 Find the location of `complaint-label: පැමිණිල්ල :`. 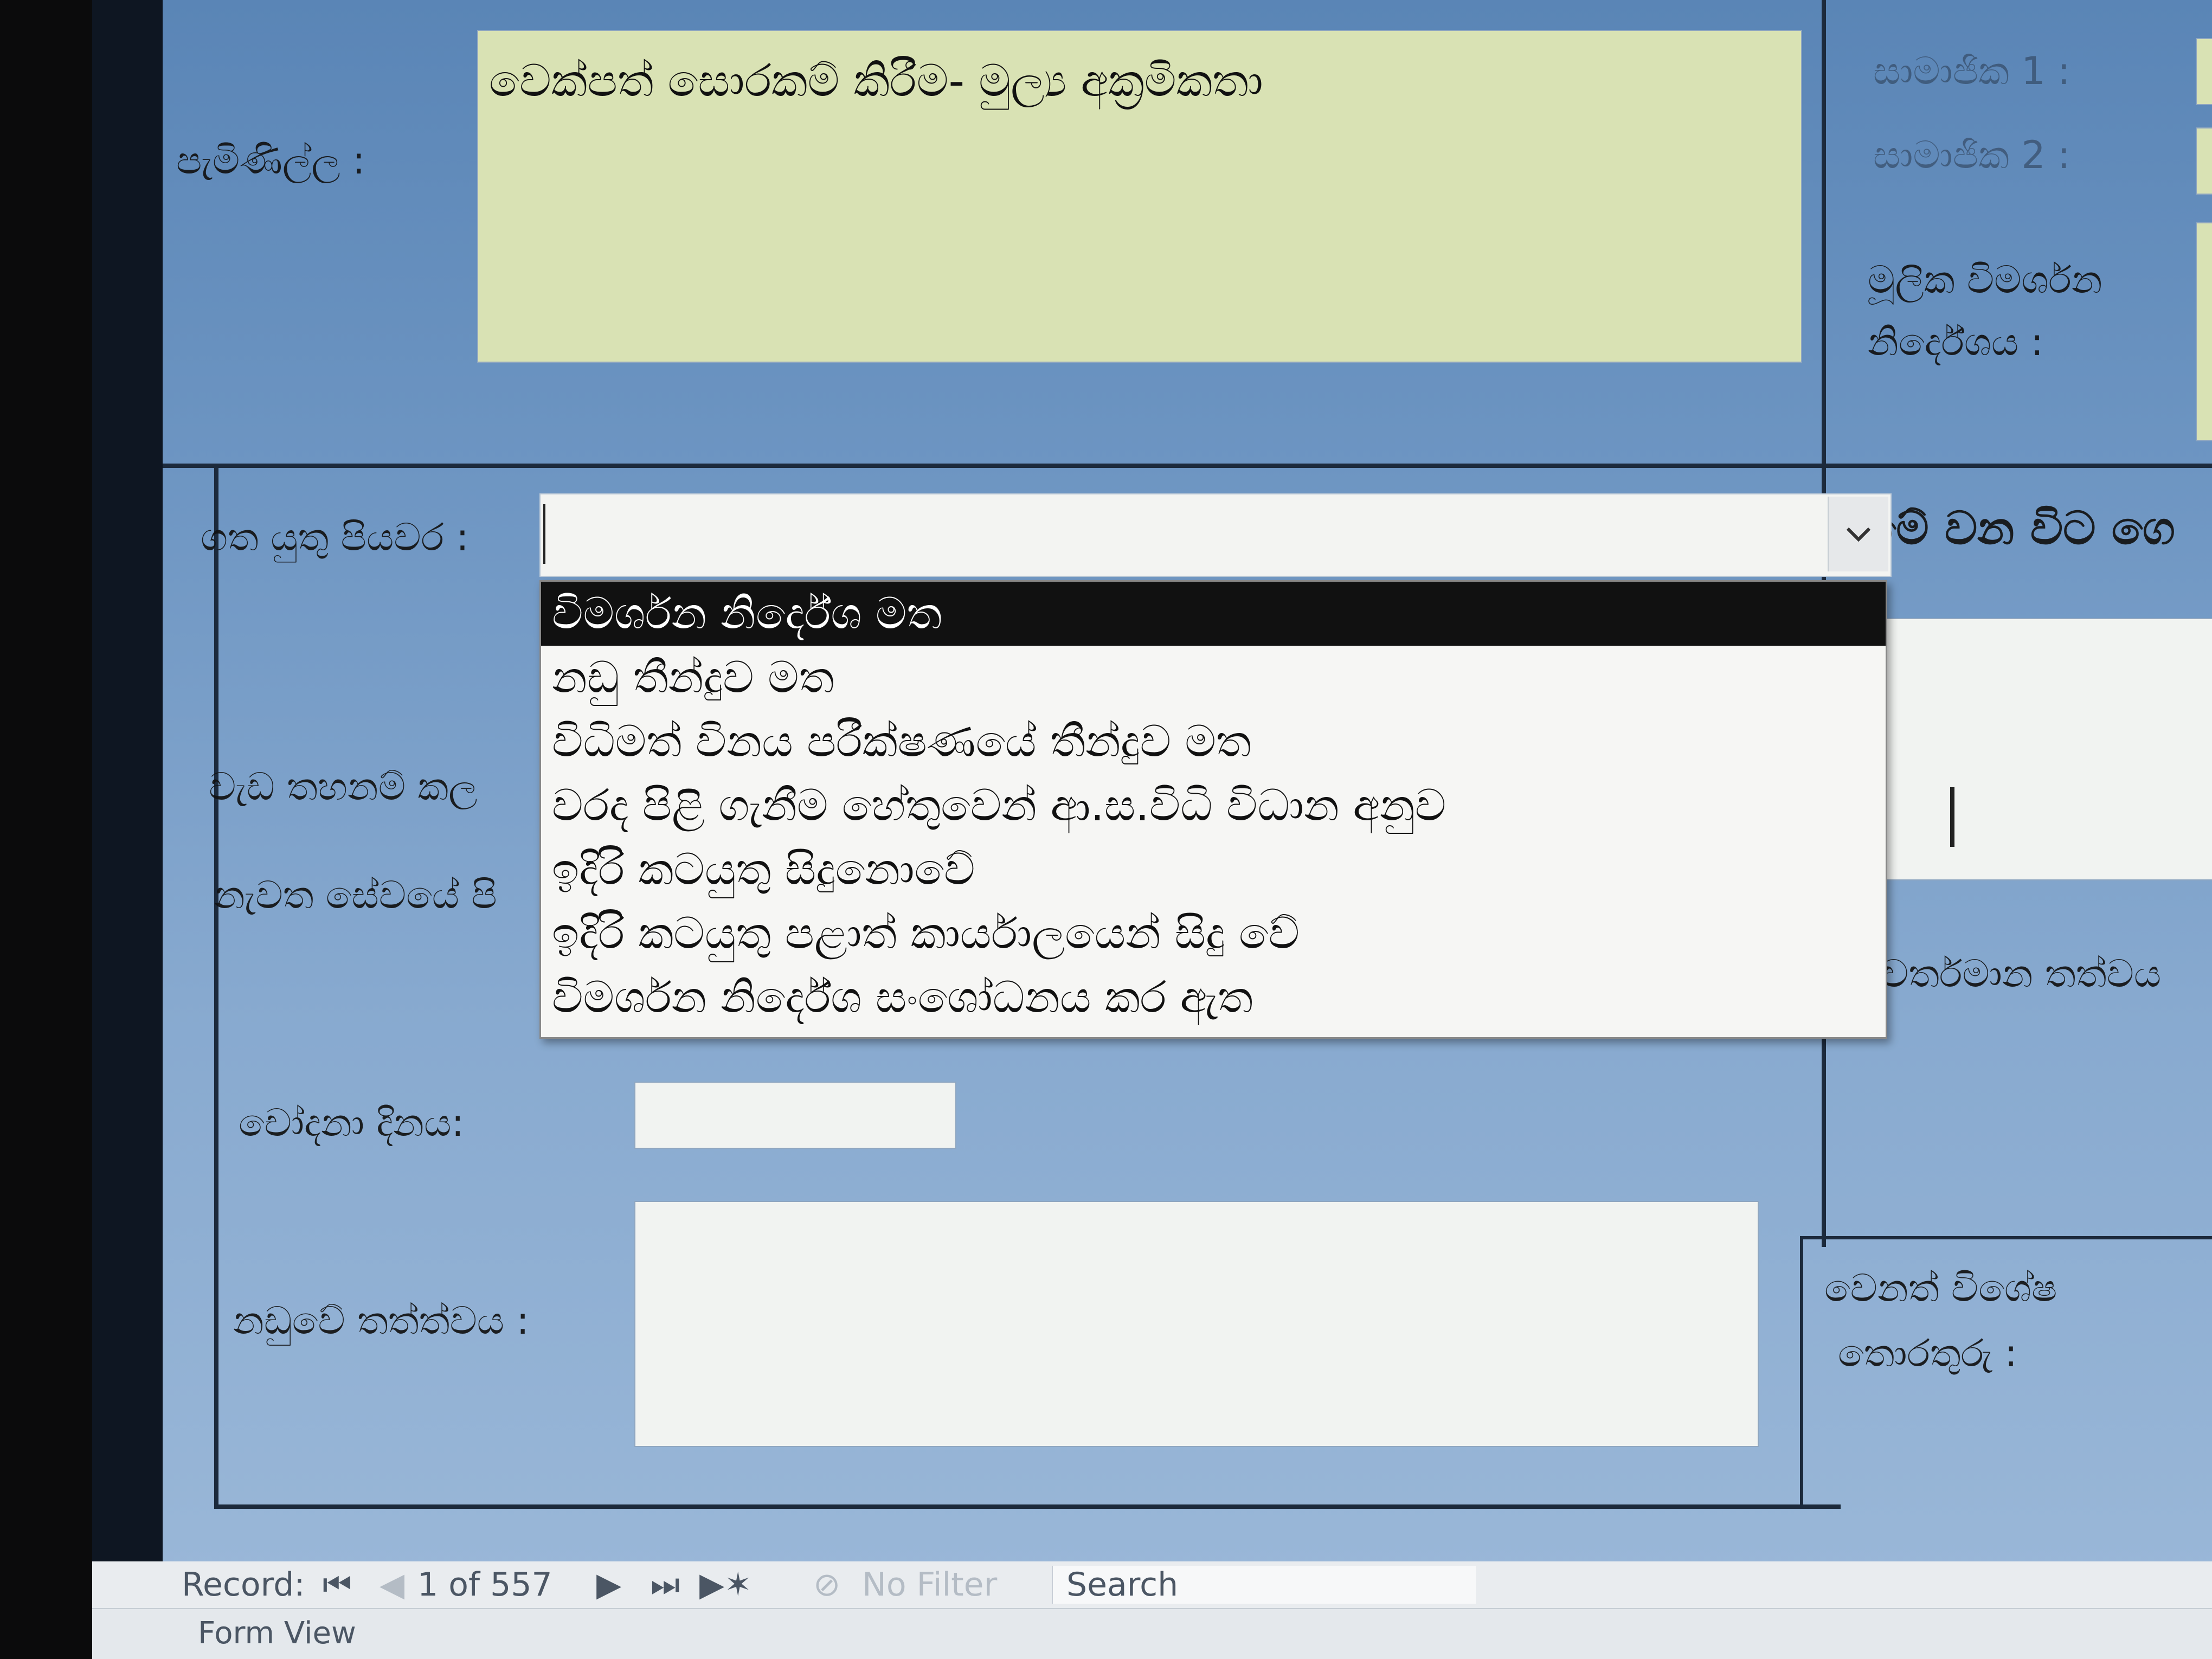

complaint-label: පැමිණිල්ල : is located at coordinates (270, 160).